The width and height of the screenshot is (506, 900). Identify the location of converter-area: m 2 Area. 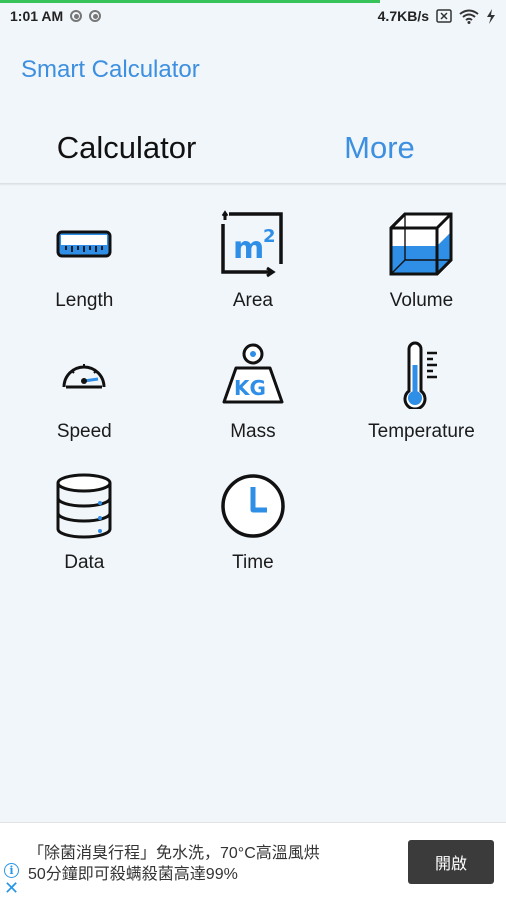
(253, 273).